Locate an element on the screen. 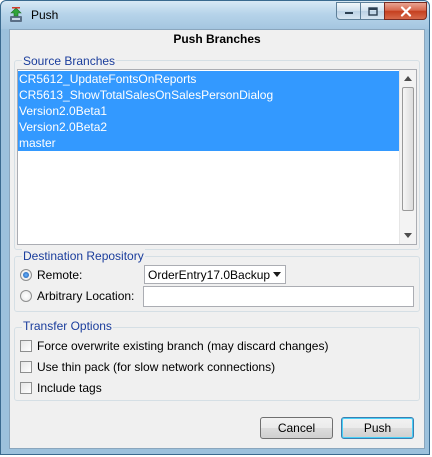 This screenshot has width=432, height=457. source-branches-label: Source Branches is located at coordinates (69, 61).